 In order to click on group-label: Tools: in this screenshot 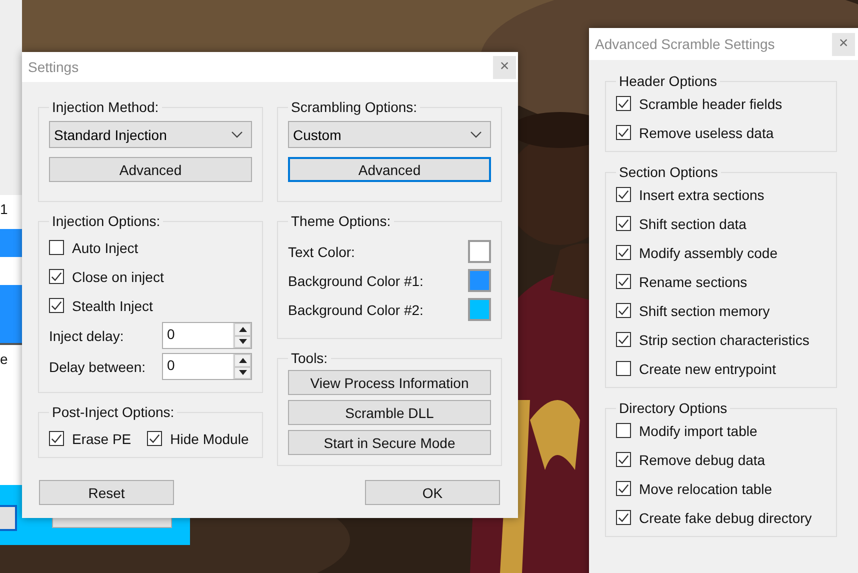, I will do `click(309, 358)`.